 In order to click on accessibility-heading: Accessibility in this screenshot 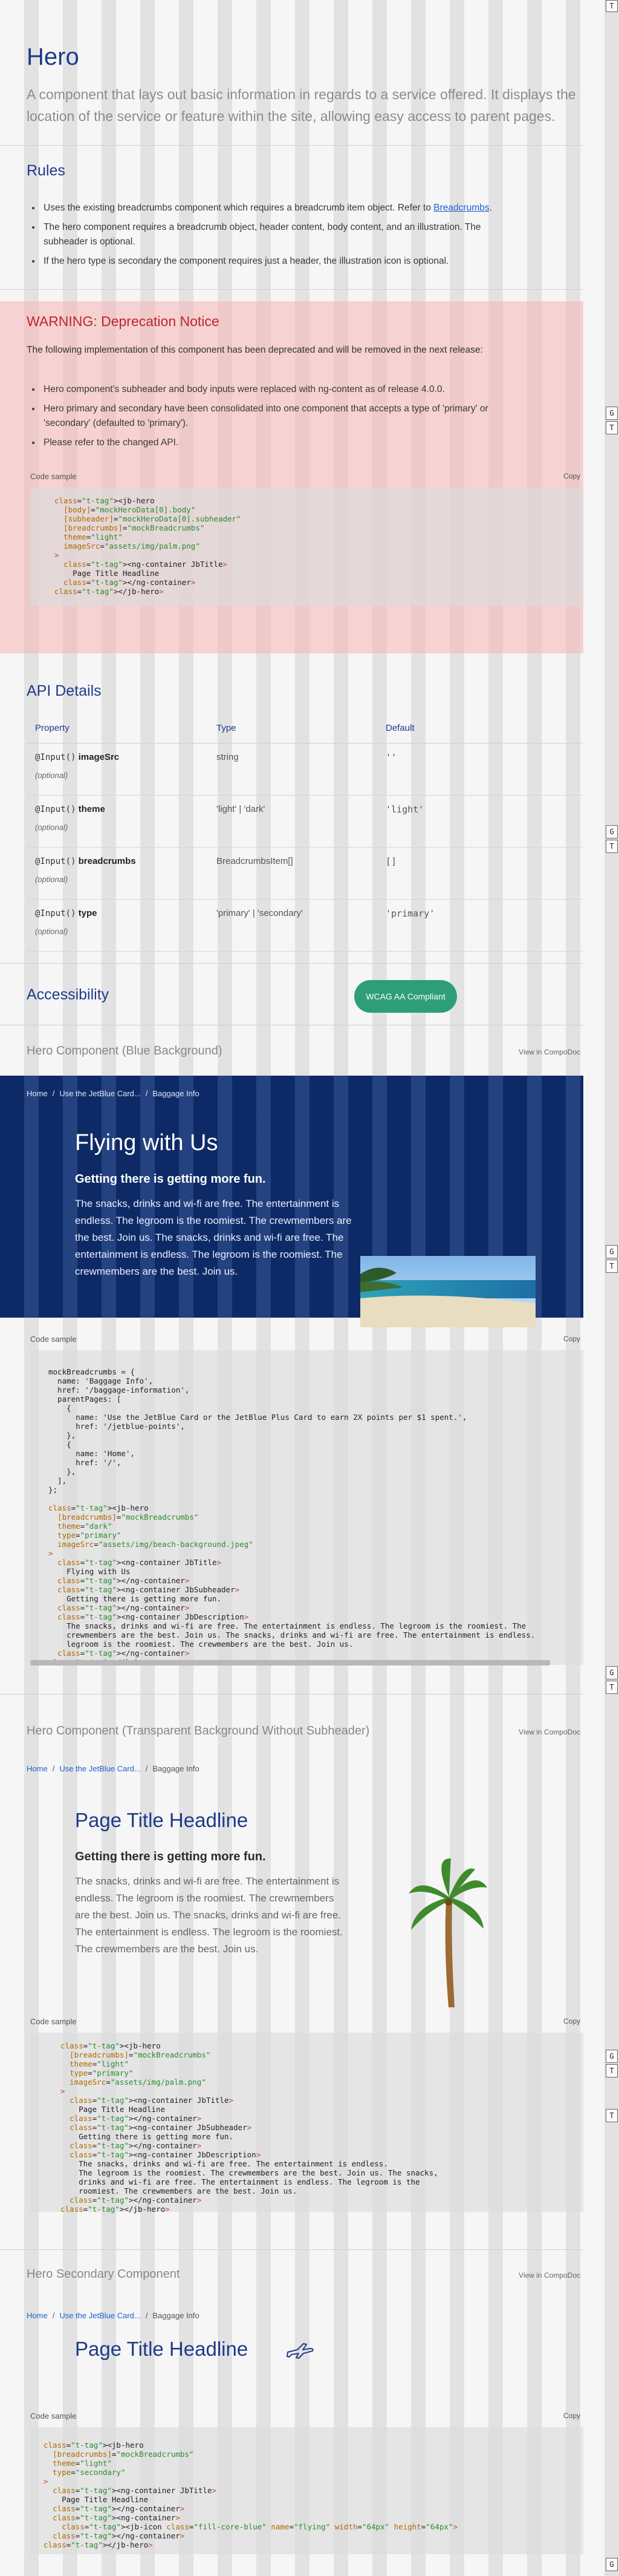, I will do `click(68, 994)`.